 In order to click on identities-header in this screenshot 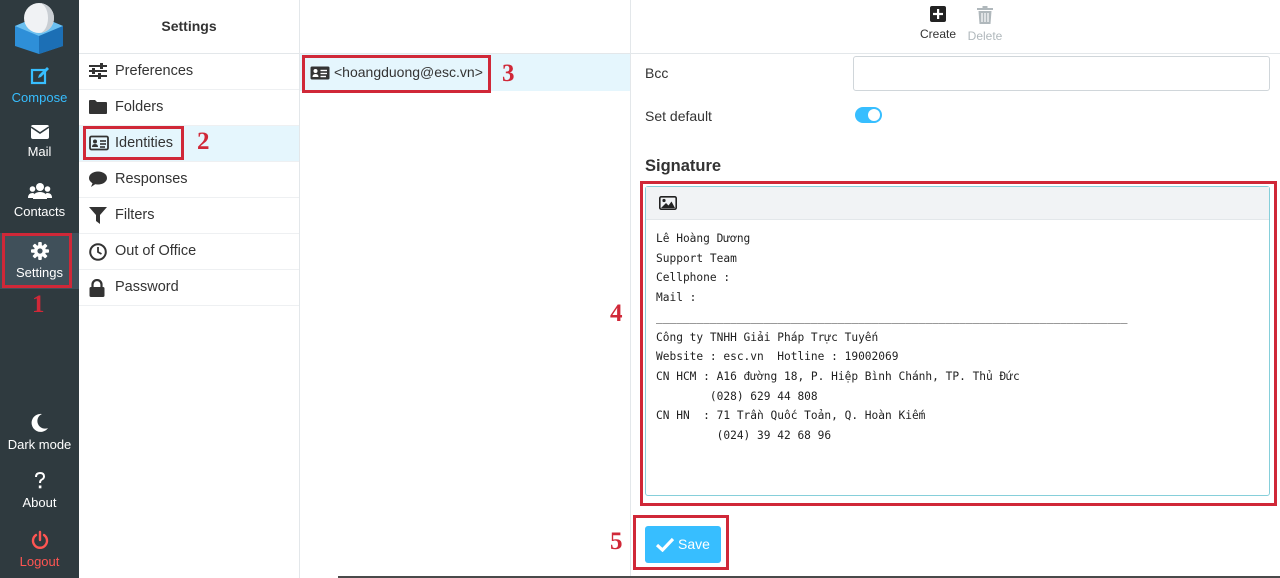, I will do `click(465, 27)`.